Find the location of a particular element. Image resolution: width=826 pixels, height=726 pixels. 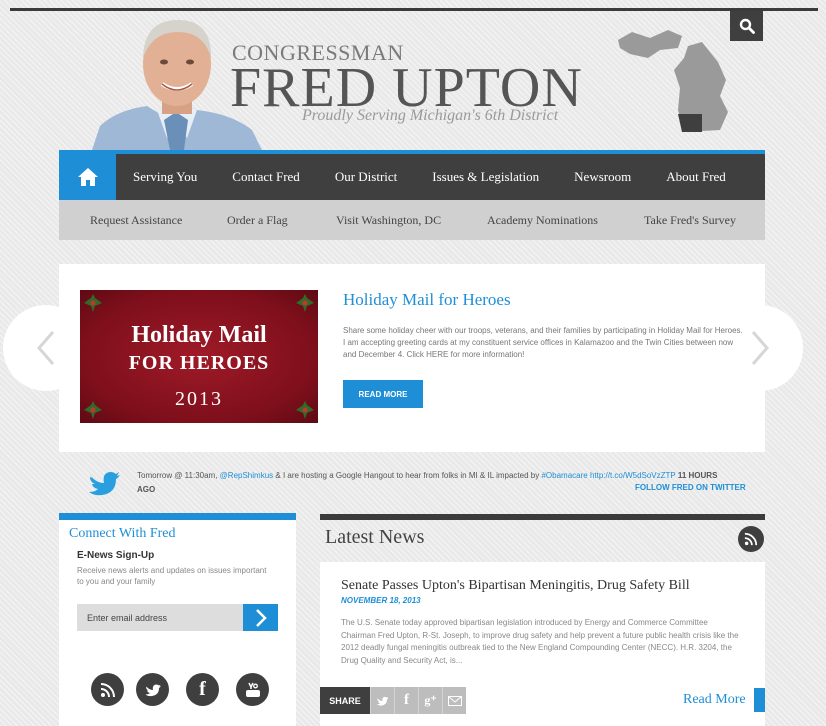

latest-news-title: Latest News is located at coordinates (375, 537).